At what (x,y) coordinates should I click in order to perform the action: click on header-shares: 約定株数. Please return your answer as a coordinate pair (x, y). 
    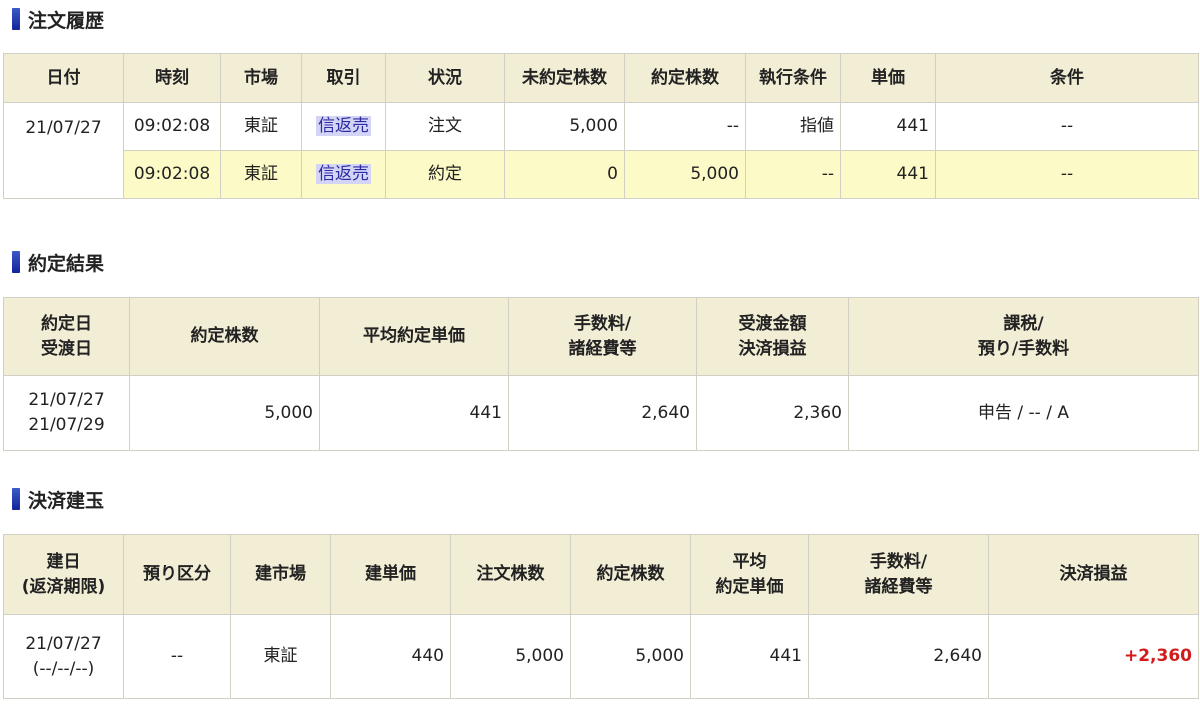
    Looking at the image, I should click on (224, 336).